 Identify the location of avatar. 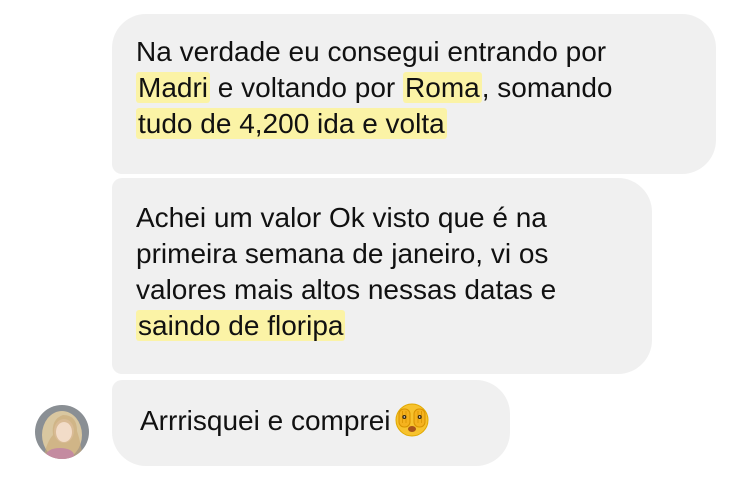
(62, 432).